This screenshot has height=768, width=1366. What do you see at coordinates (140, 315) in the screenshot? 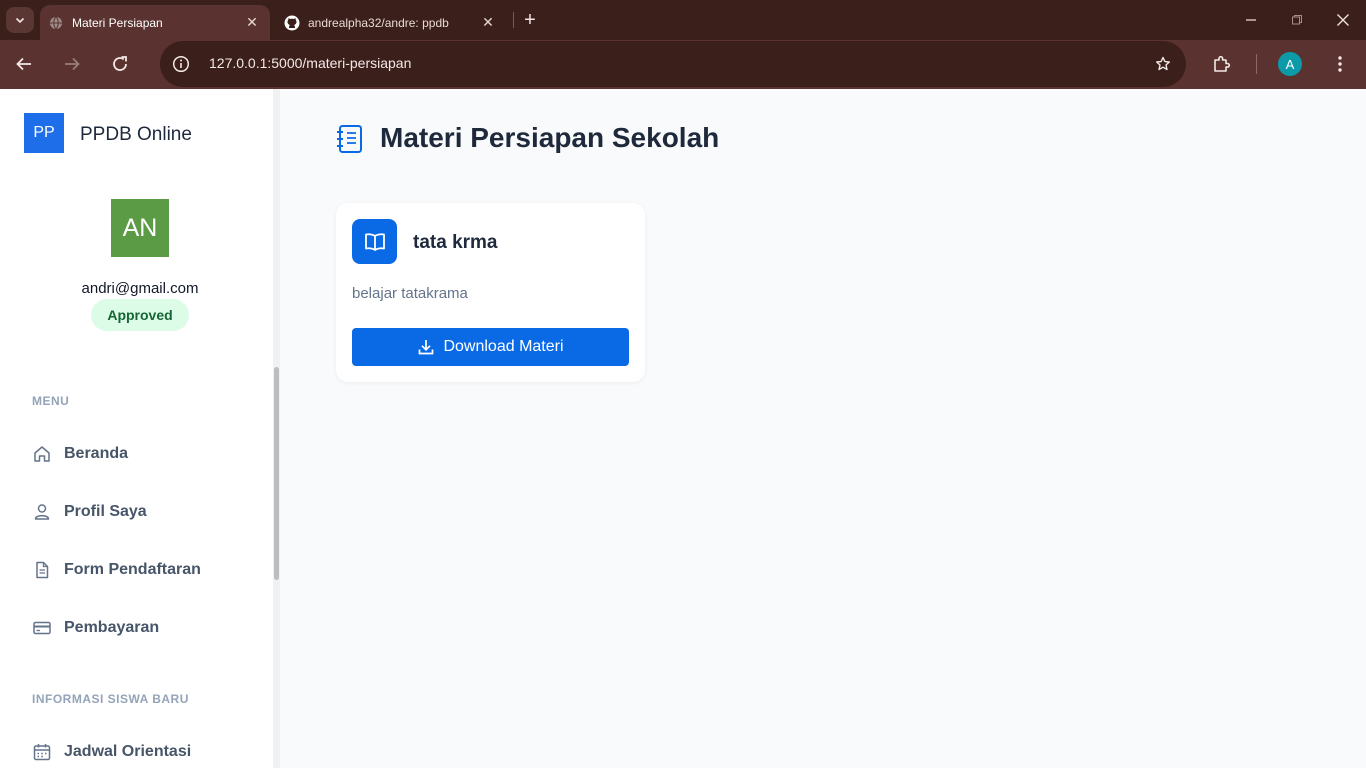
I see `status-badge: Approved` at bounding box center [140, 315].